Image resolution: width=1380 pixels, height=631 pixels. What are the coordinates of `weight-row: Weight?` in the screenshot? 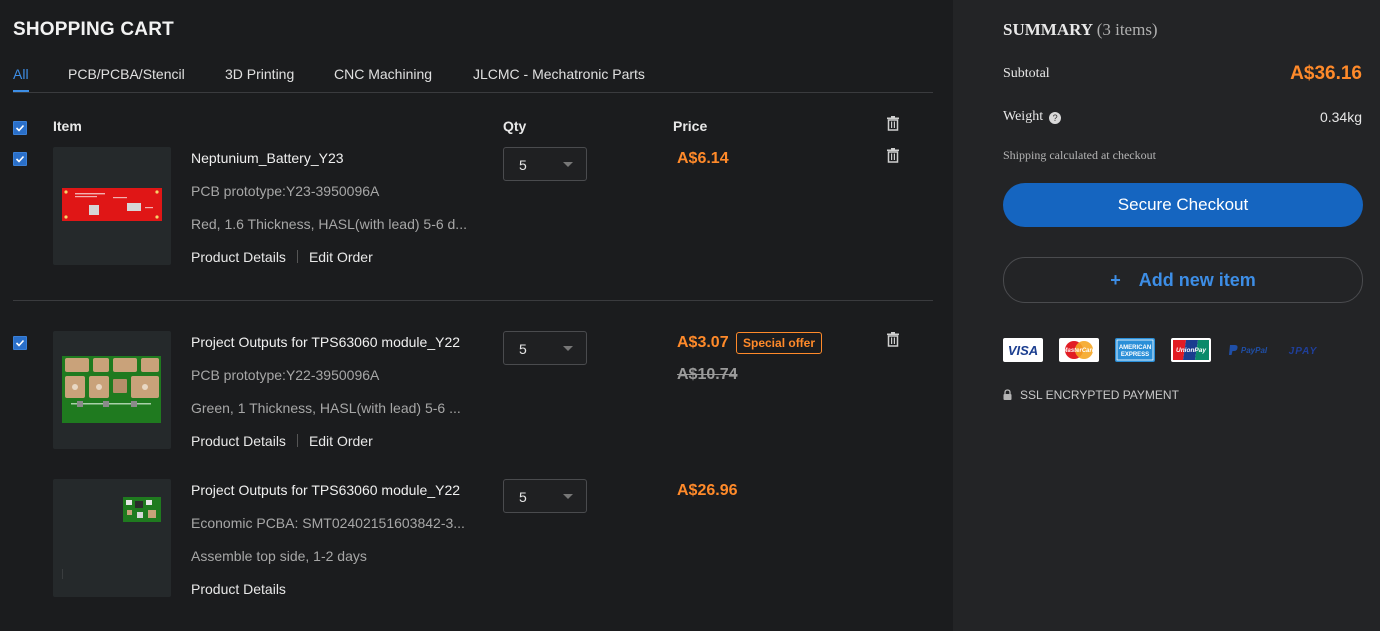 It's located at (1032, 117).